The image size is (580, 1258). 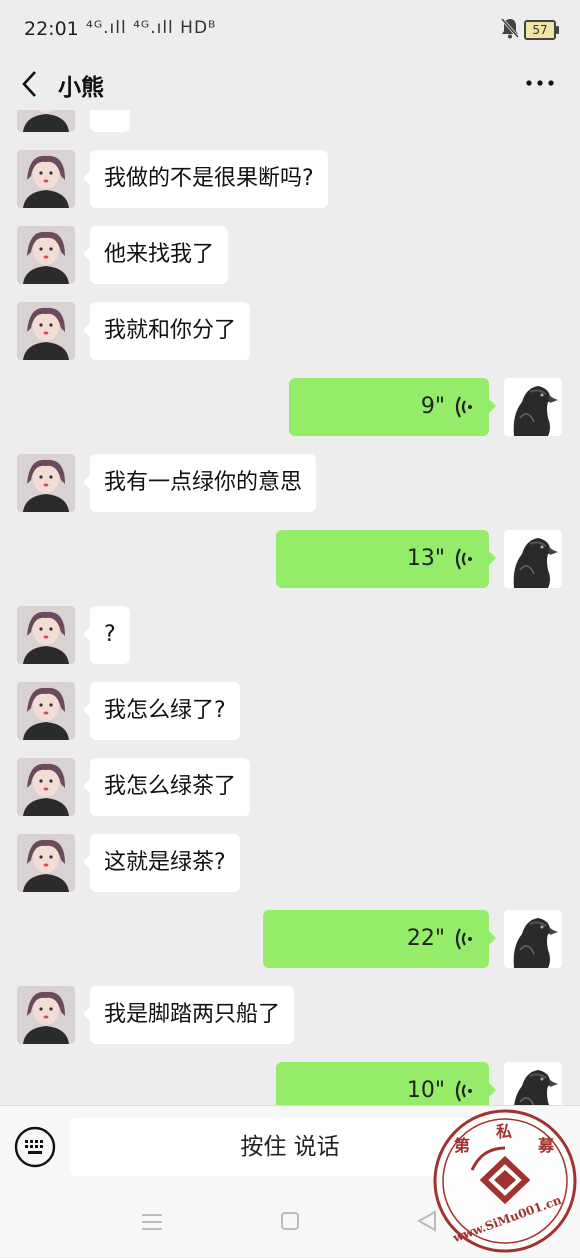 I want to click on status-bar: 22:01 ⁴ᴳ.ıll ⁴ᴳ.ıll HDᴮ 57, so click(x=290, y=29).